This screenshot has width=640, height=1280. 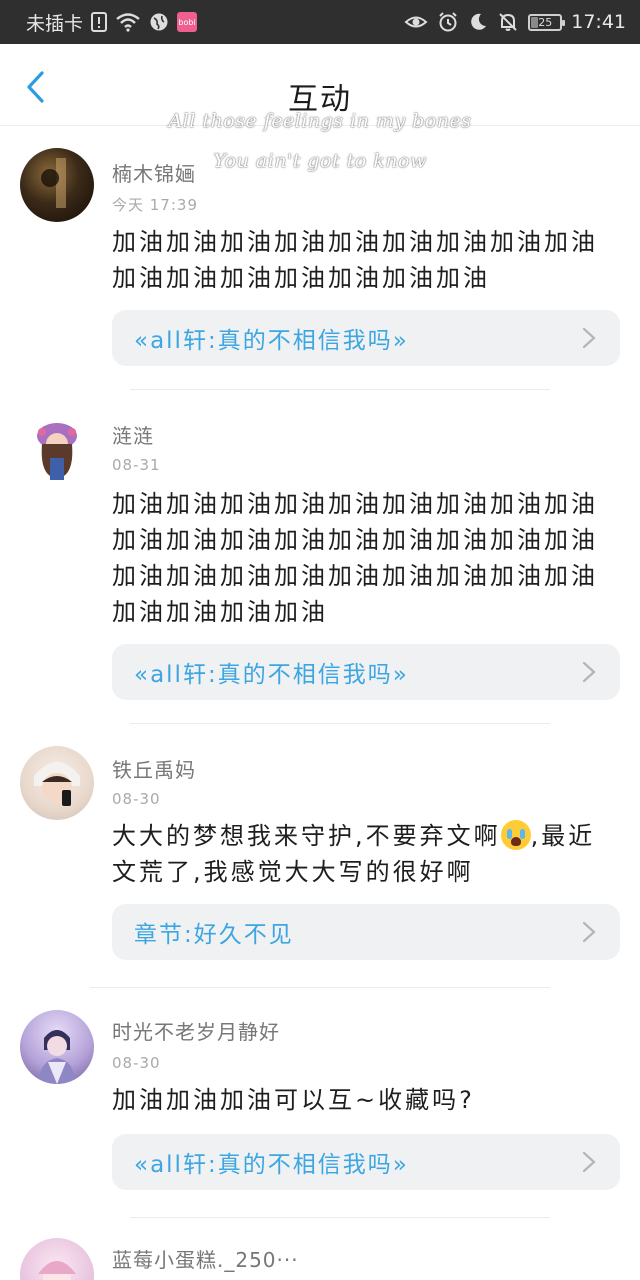 I want to click on battery-level: 25, so click(x=545, y=22).